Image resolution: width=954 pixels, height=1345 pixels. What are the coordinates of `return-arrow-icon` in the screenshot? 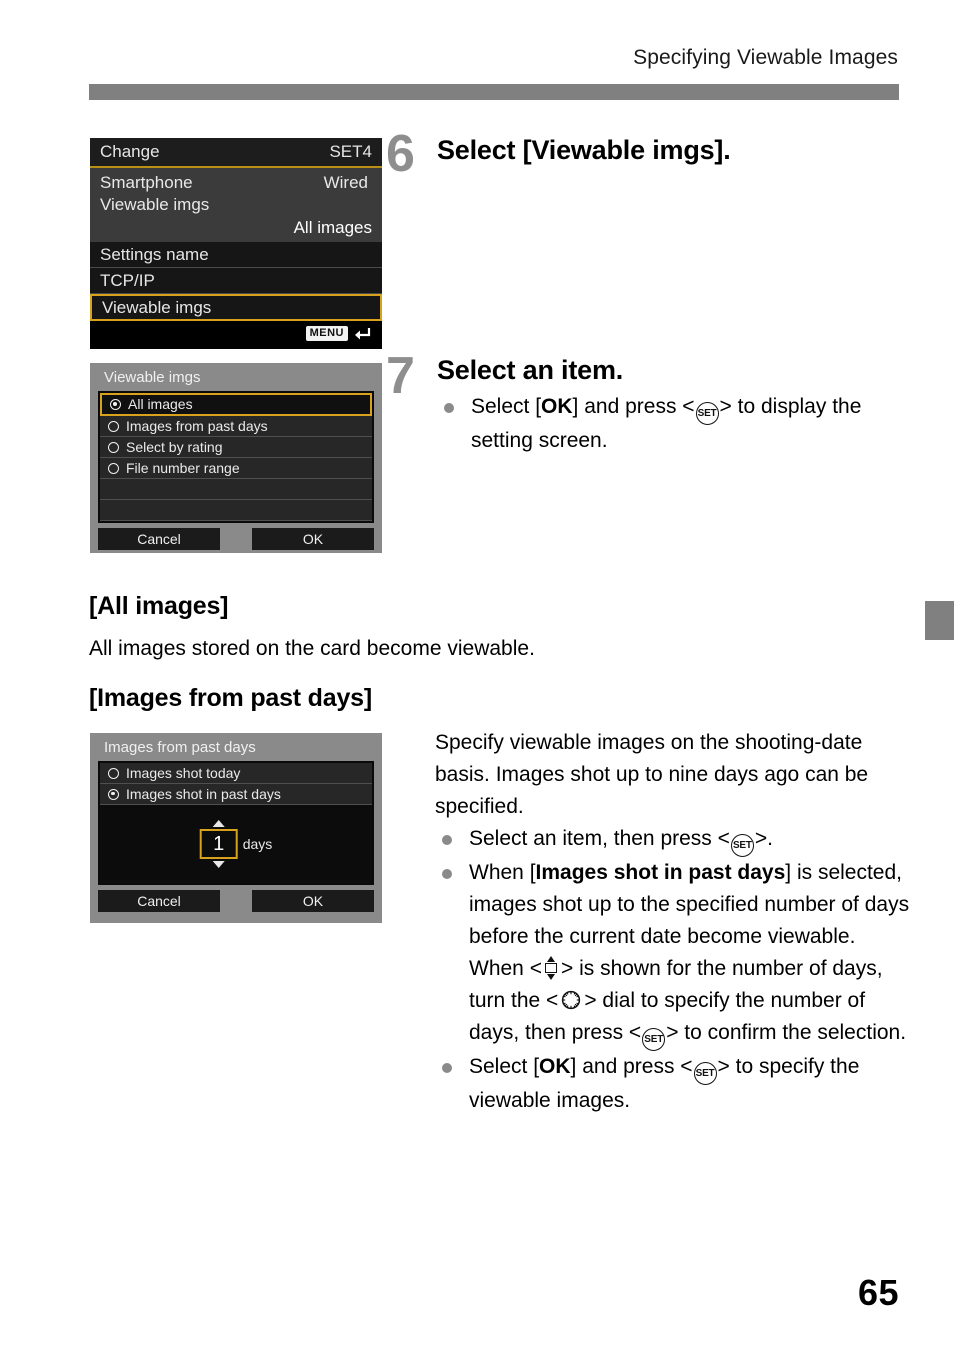 It's located at (362, 334).